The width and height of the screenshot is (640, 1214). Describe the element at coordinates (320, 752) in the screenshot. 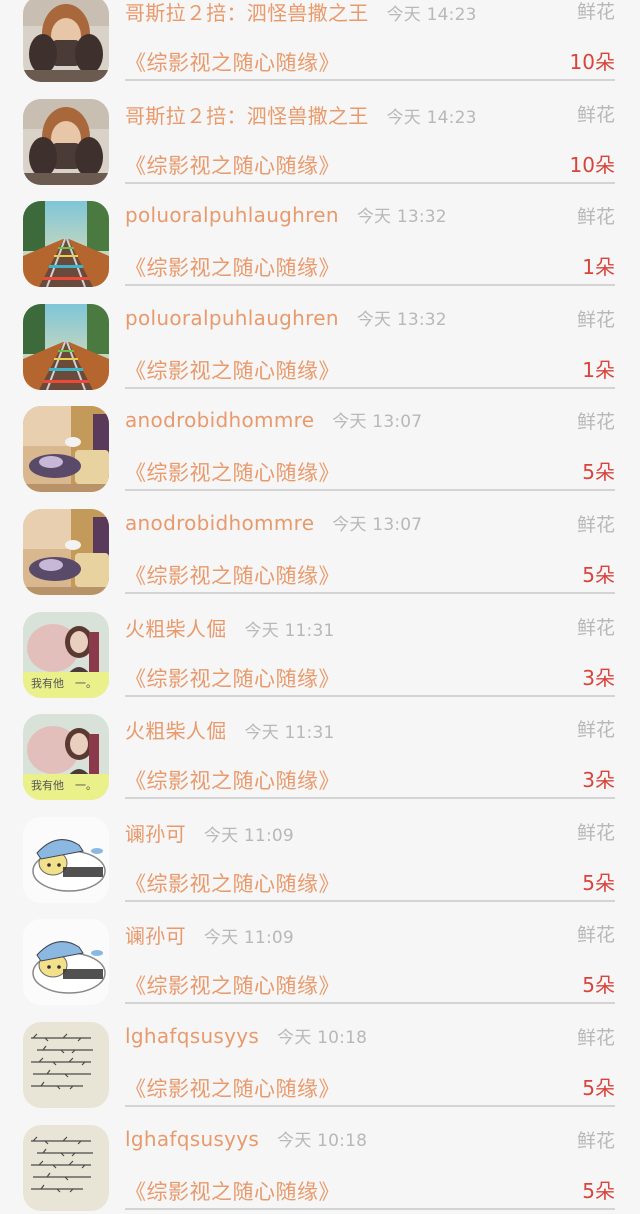

I see `list-item: 我有他 一。 火粗柴人倔 今天 11:31 鲜花 《综影视之随心随缘》 3朵` at that location.